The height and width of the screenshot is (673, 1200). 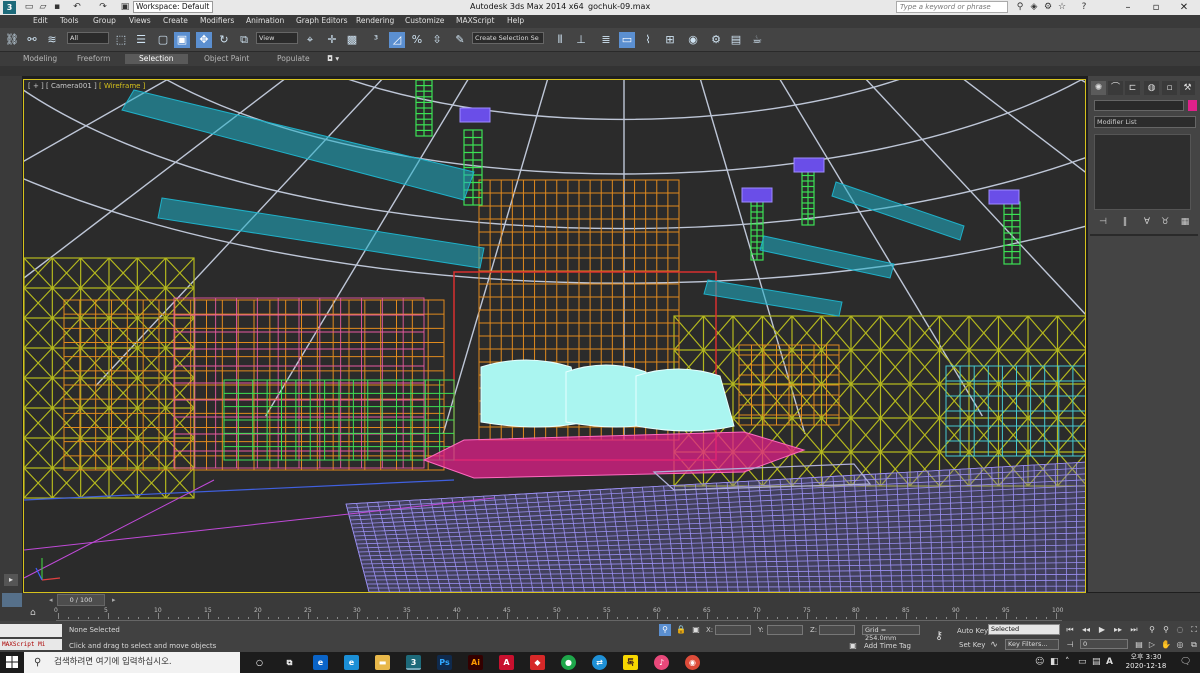 I want to click on graphite-modeling-tools-icon: ▭, so click(x=627, y=40).